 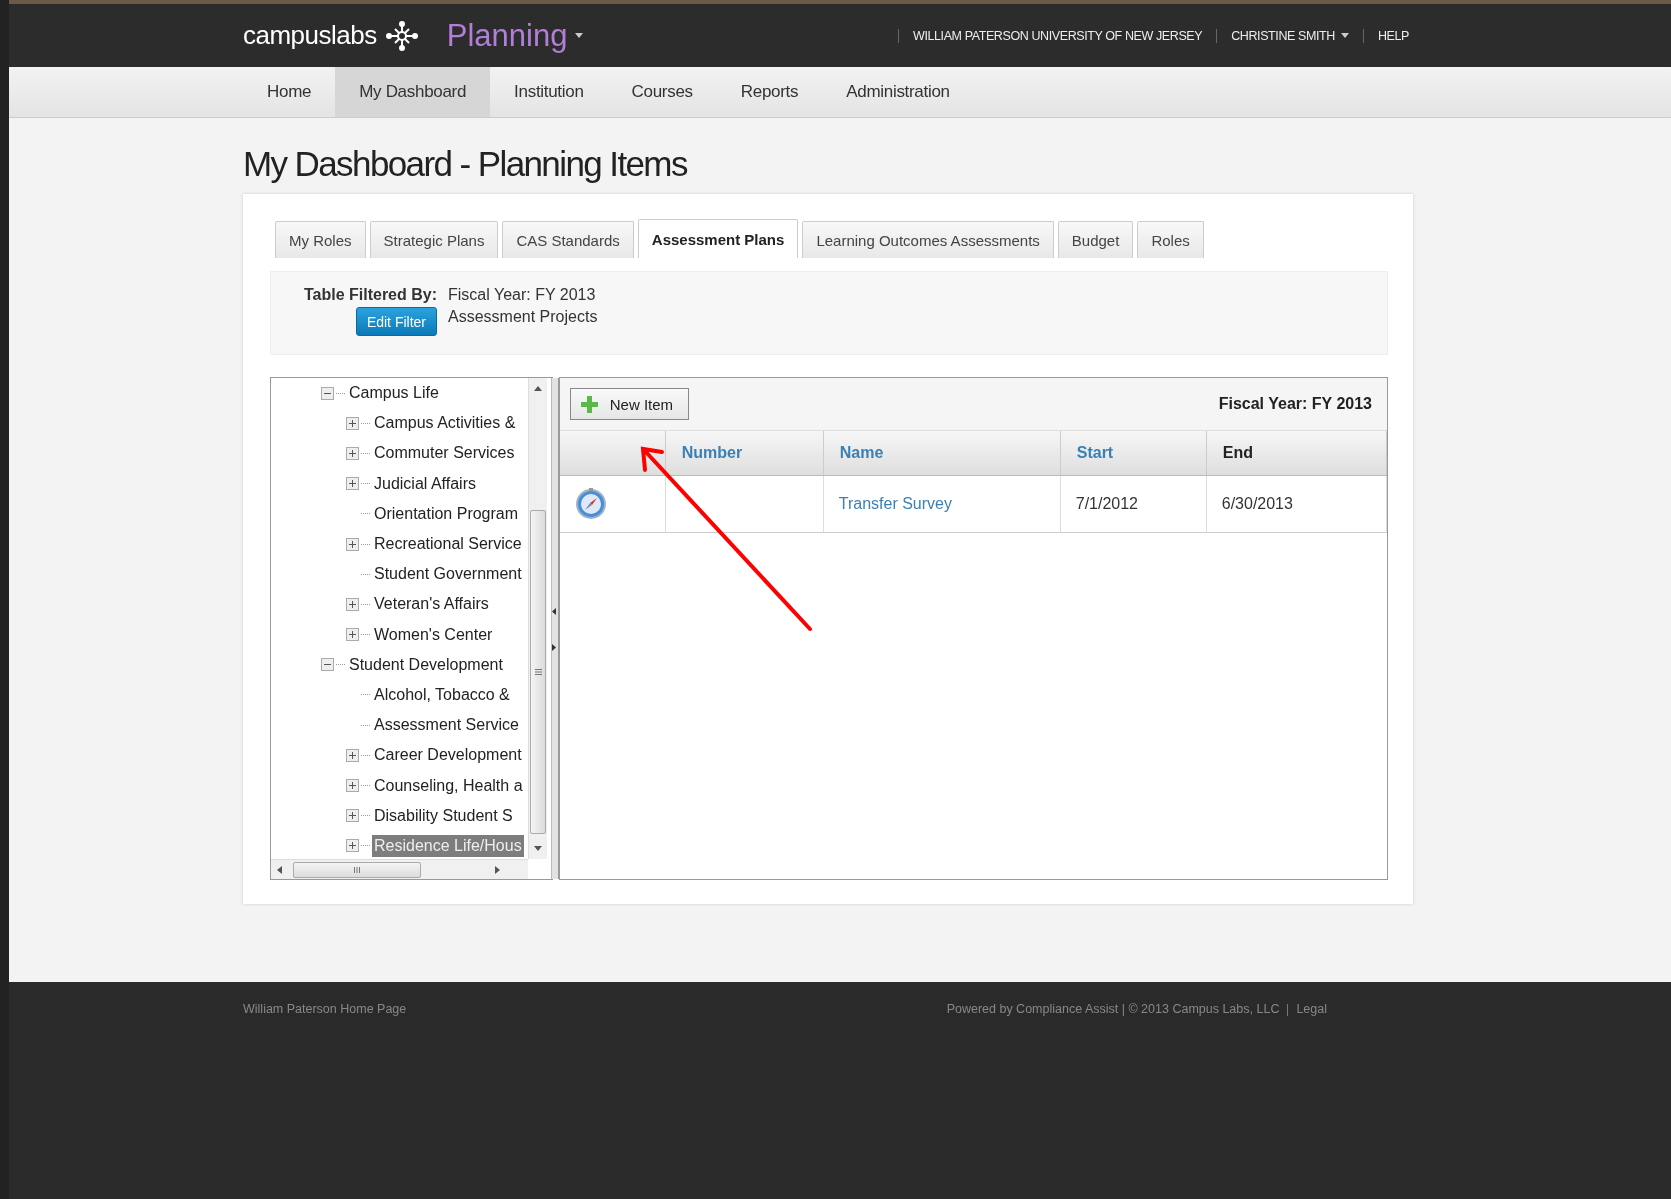 What do you see at coordinates (554, 628) in the screenshot?
I see `splitter` at bounding box center [554, 628].